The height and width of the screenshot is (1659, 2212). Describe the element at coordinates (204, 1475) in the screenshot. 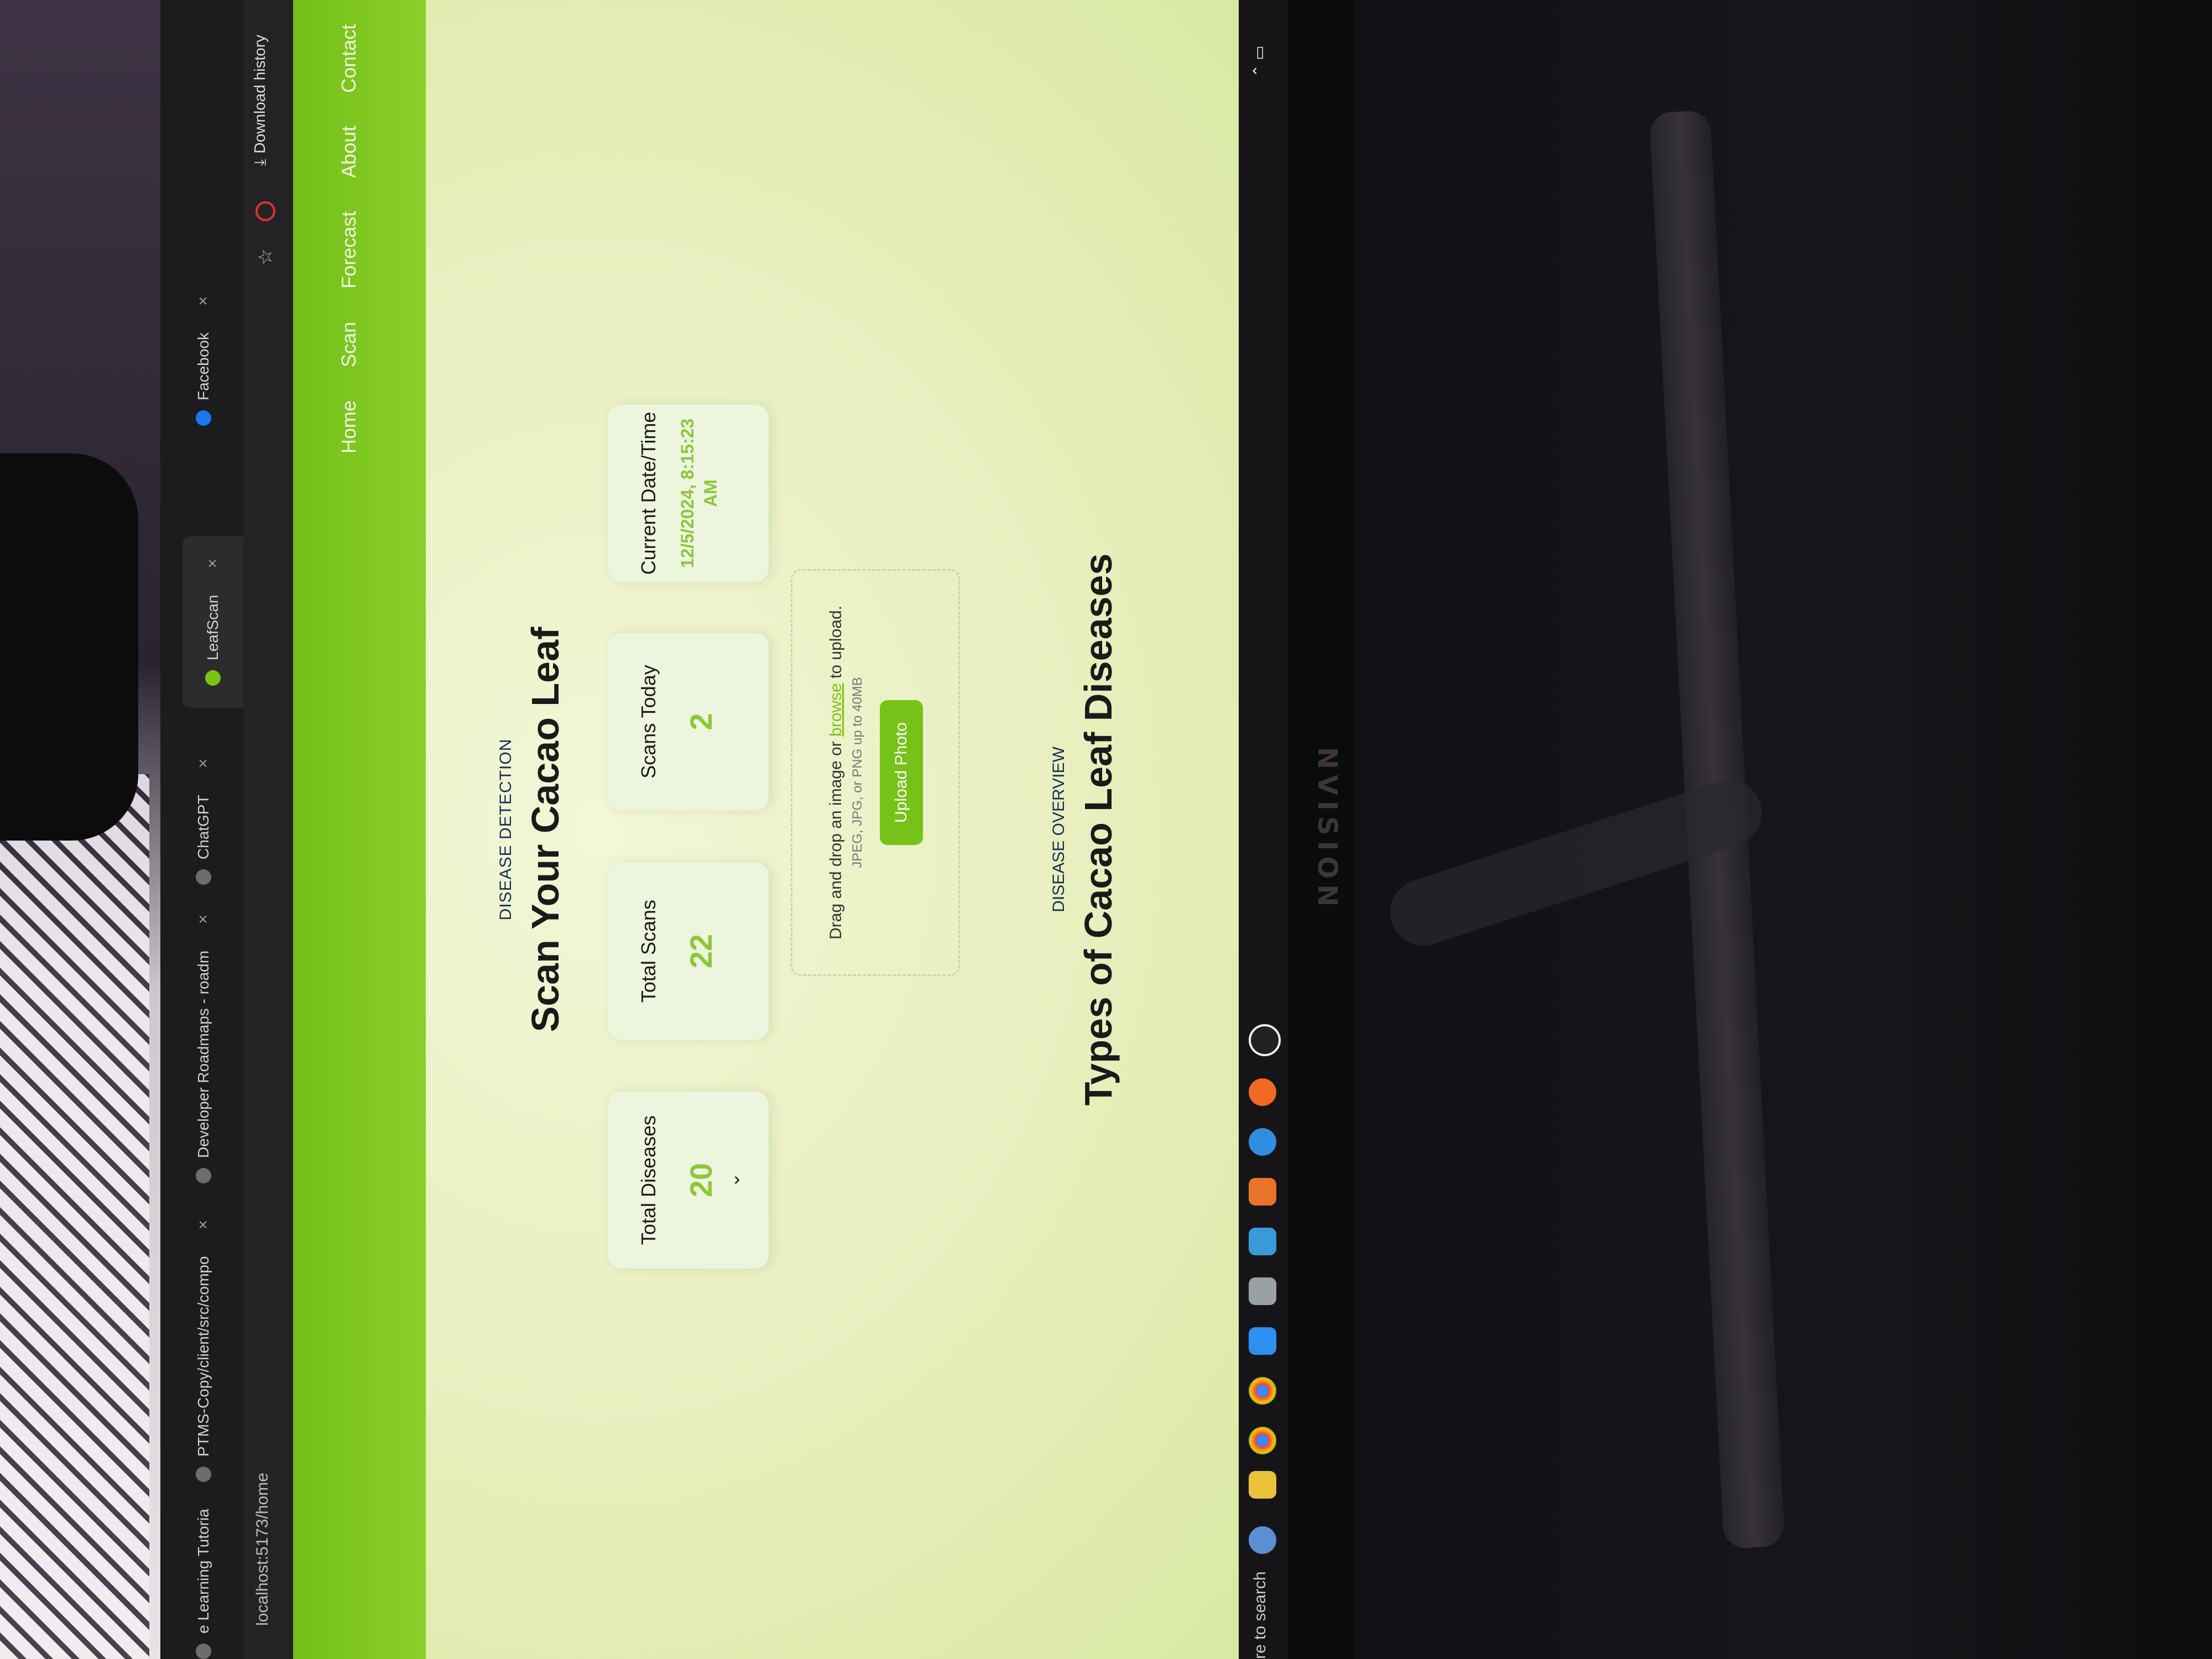

I see `github-icon` at that location.